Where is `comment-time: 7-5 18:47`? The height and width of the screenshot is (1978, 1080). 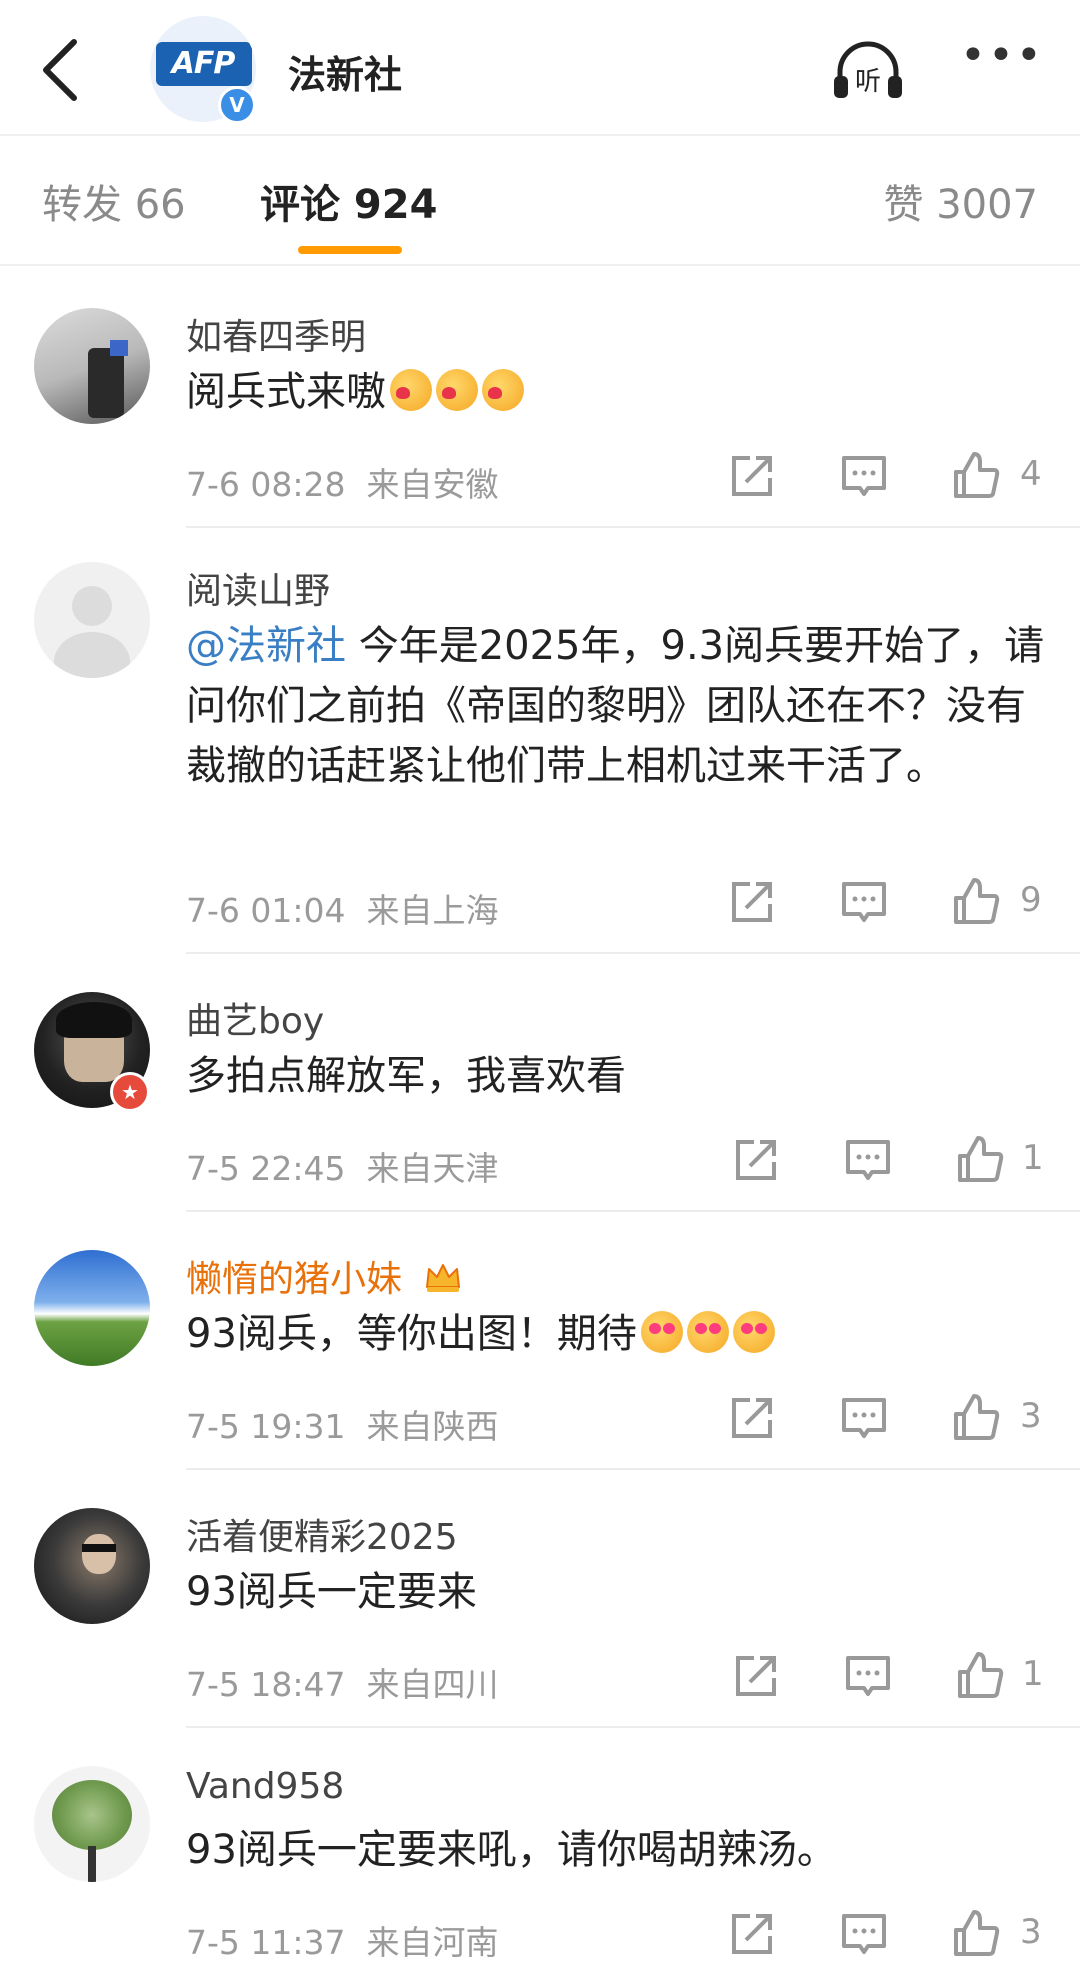 comment-time: 7-5 18:47 is located at coordinates (266, 1684).